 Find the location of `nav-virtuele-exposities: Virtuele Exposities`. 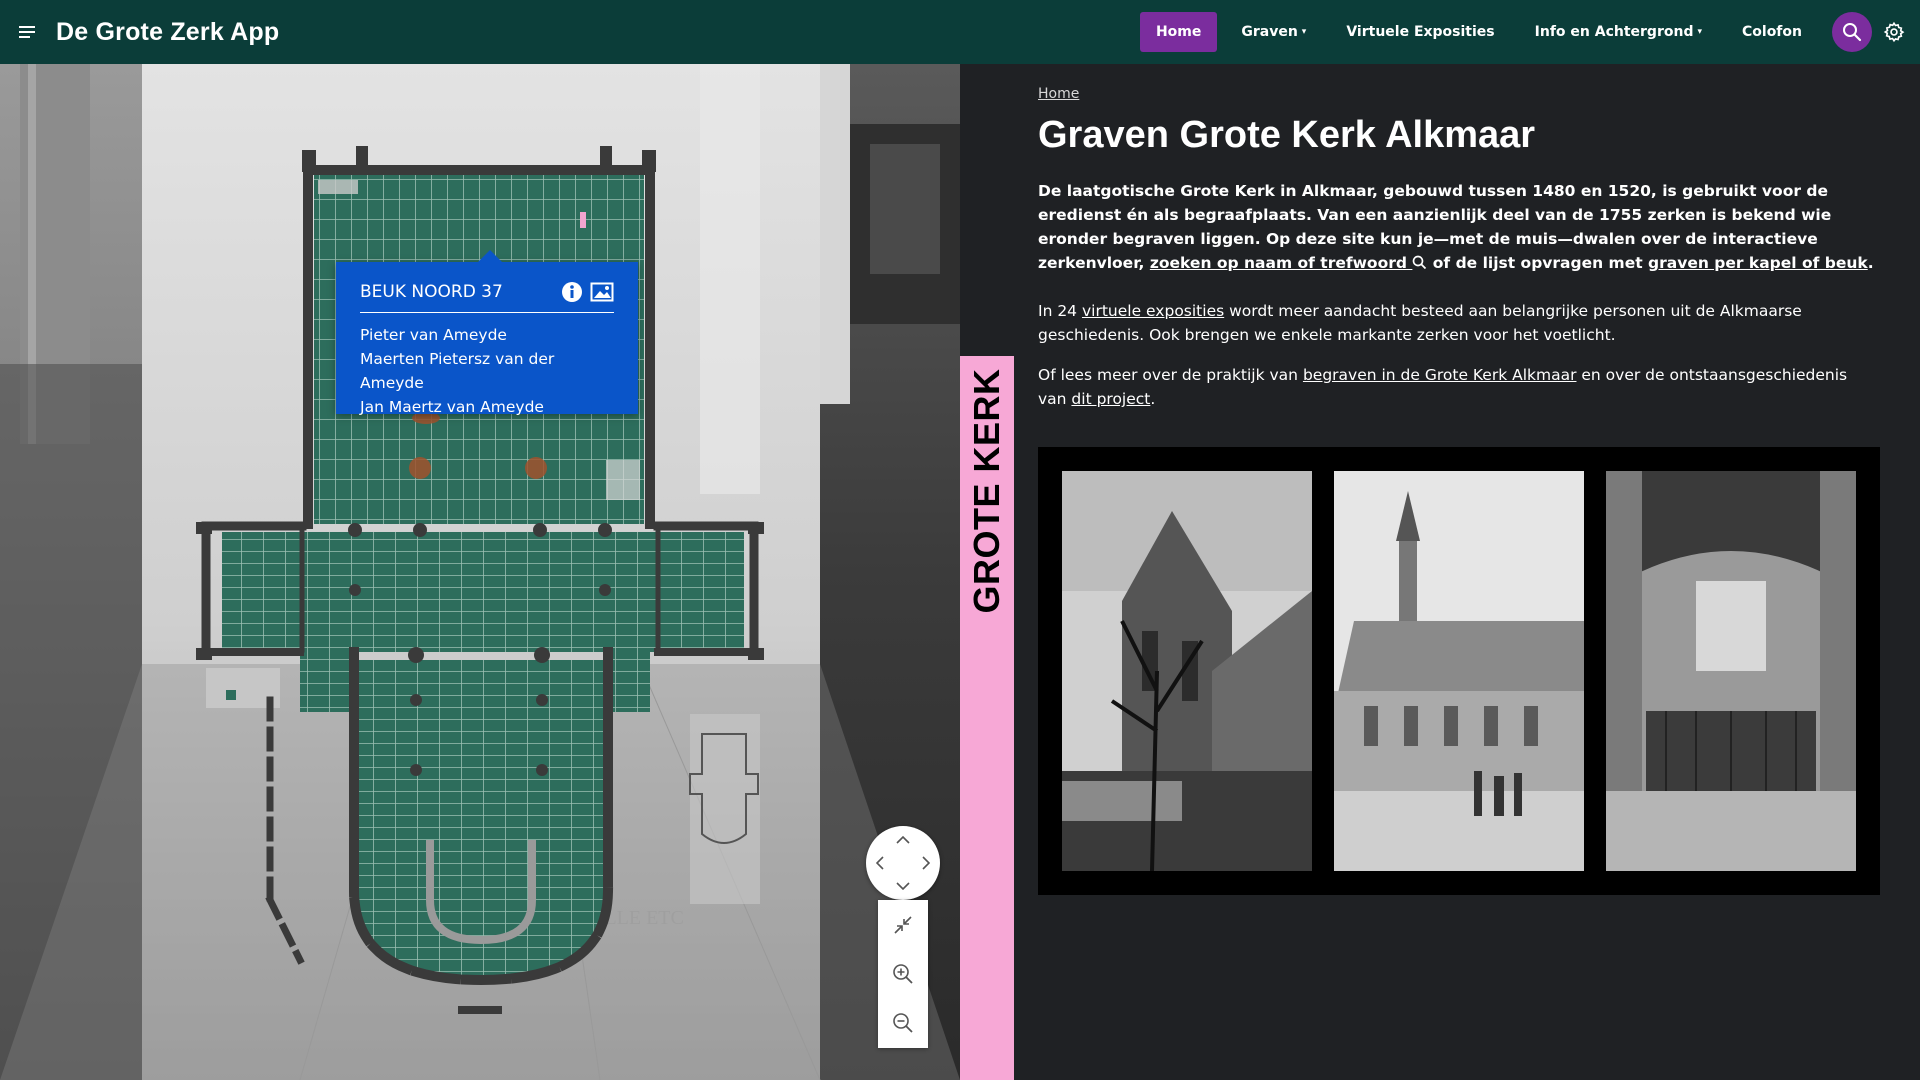

nav-virtuele-exposities: Virtuele Exposities is located at coordinates (1420, 32).